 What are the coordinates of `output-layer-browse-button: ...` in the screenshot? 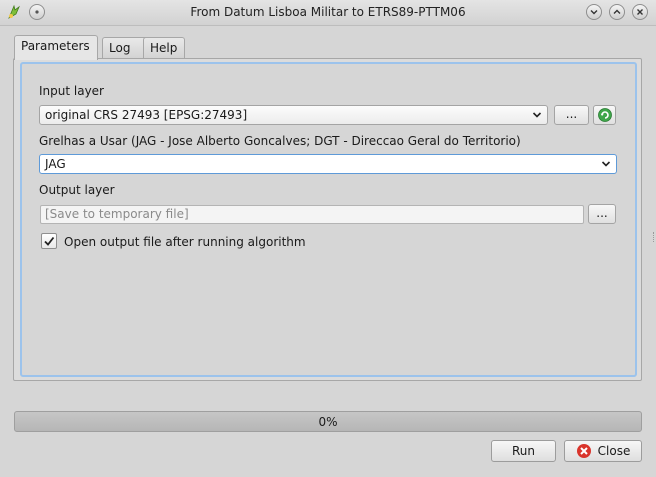 It's located at (602, 214).